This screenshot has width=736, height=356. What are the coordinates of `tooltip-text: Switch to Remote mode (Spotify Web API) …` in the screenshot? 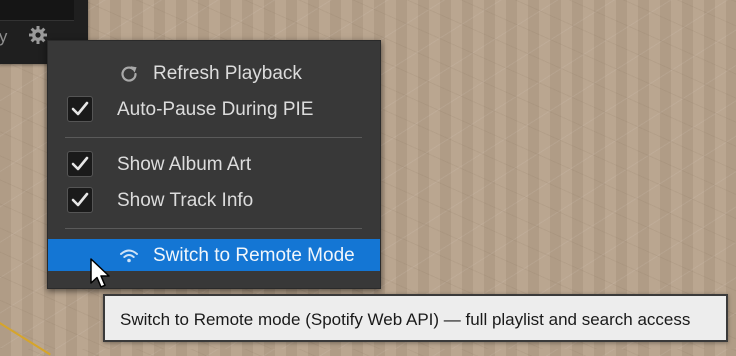 It's located at (405, 319).